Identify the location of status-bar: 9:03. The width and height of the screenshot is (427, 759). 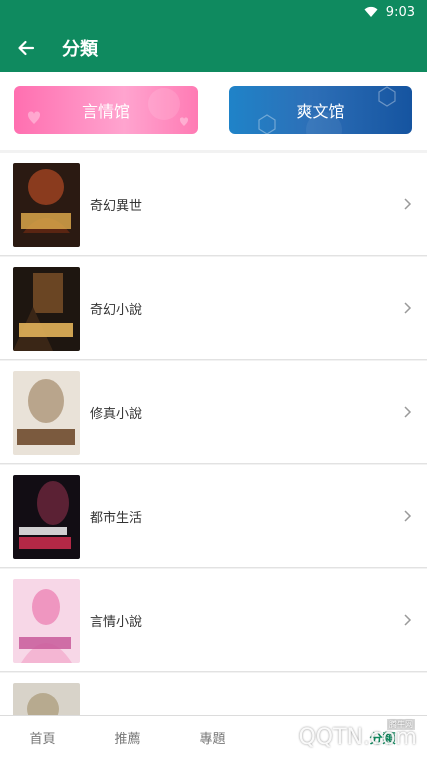
(213, 12).